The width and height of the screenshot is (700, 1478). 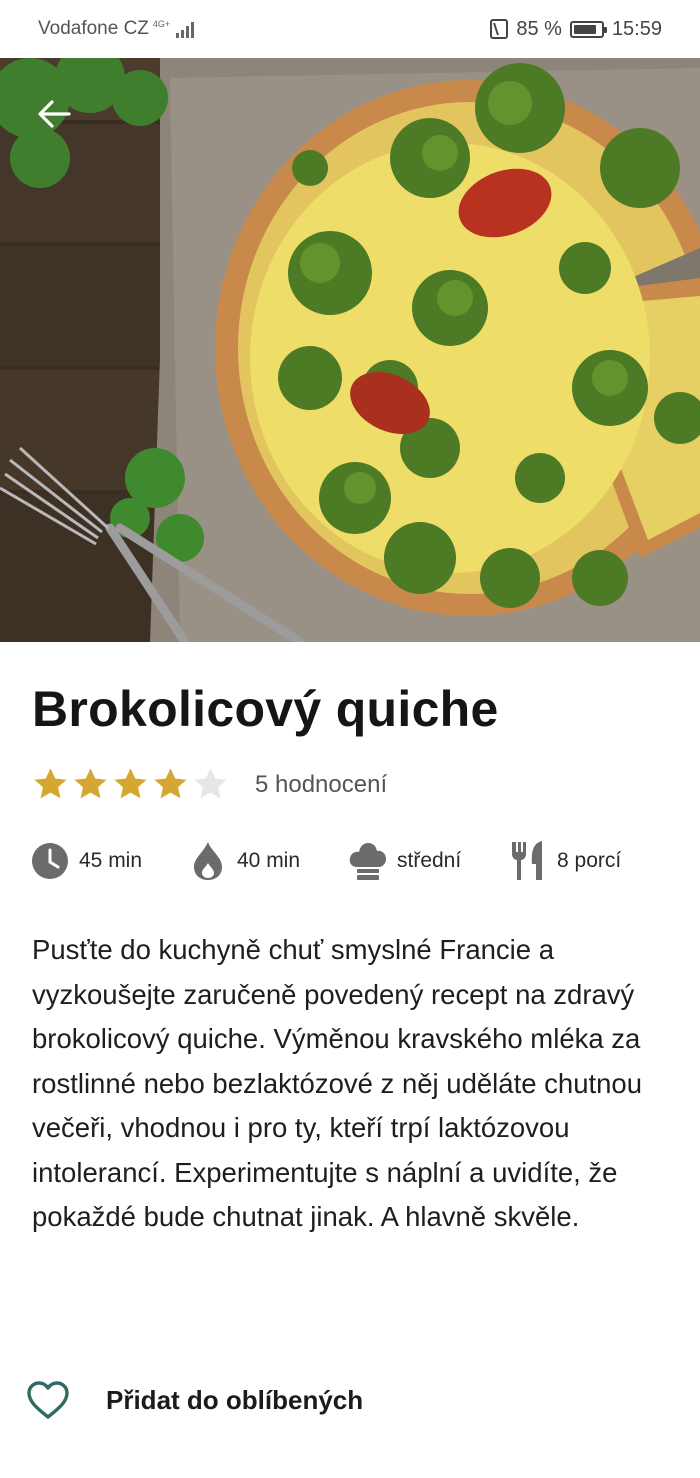 I want to click on signal-icon, so click(x=185, y=29).